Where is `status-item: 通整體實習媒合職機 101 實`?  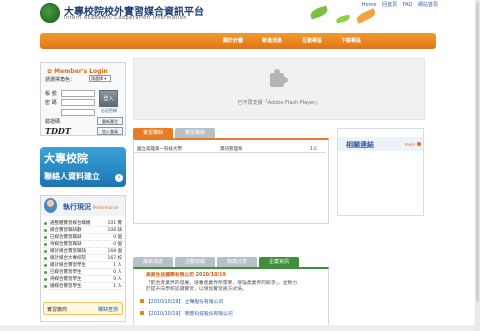 status-item: 通整體實習媒合職機 101 實 is located at coordinates (84, 223).